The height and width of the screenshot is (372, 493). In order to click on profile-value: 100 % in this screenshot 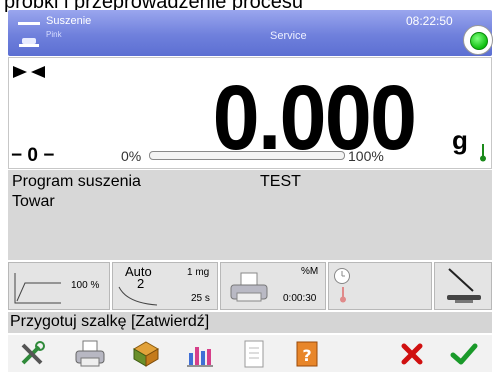, I will do `click(85, 285)`.